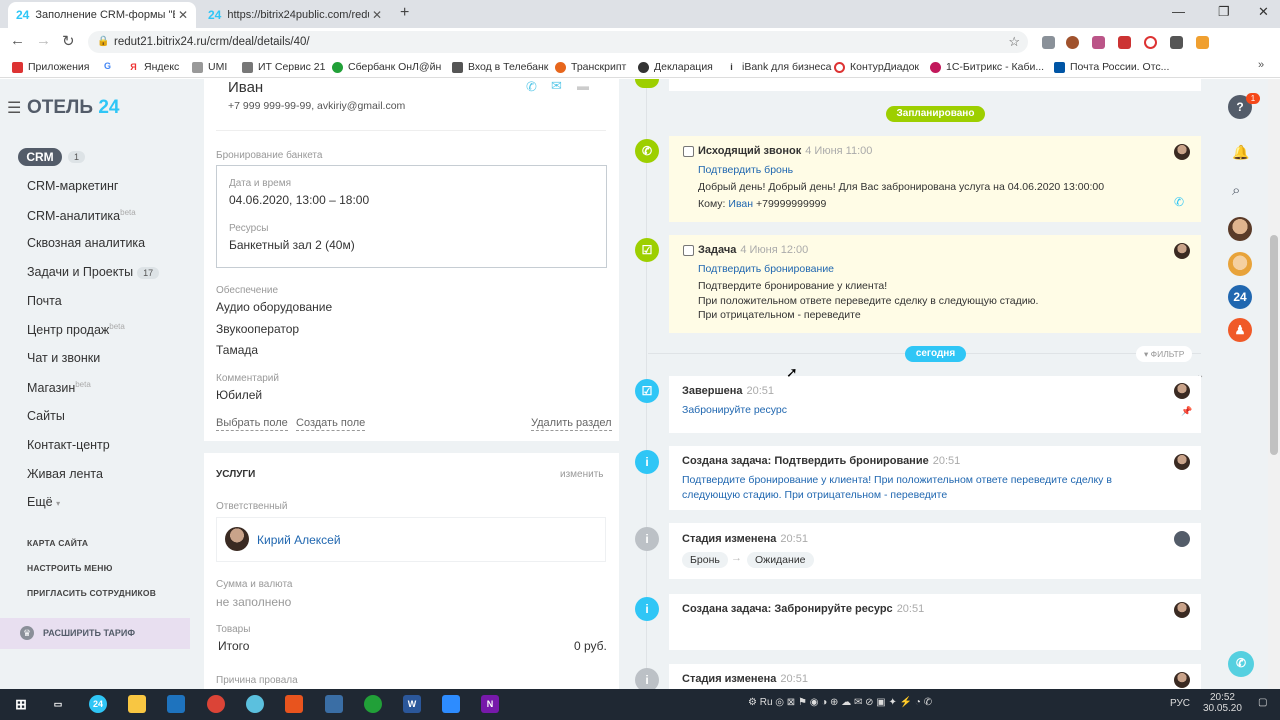 This screenshot has width=1280, height=720. What do you see at coordinates (57, 543) in the screenshot?
I see `sitemap-link: КАРТА САЙТА` at bounding box center [57, 543].